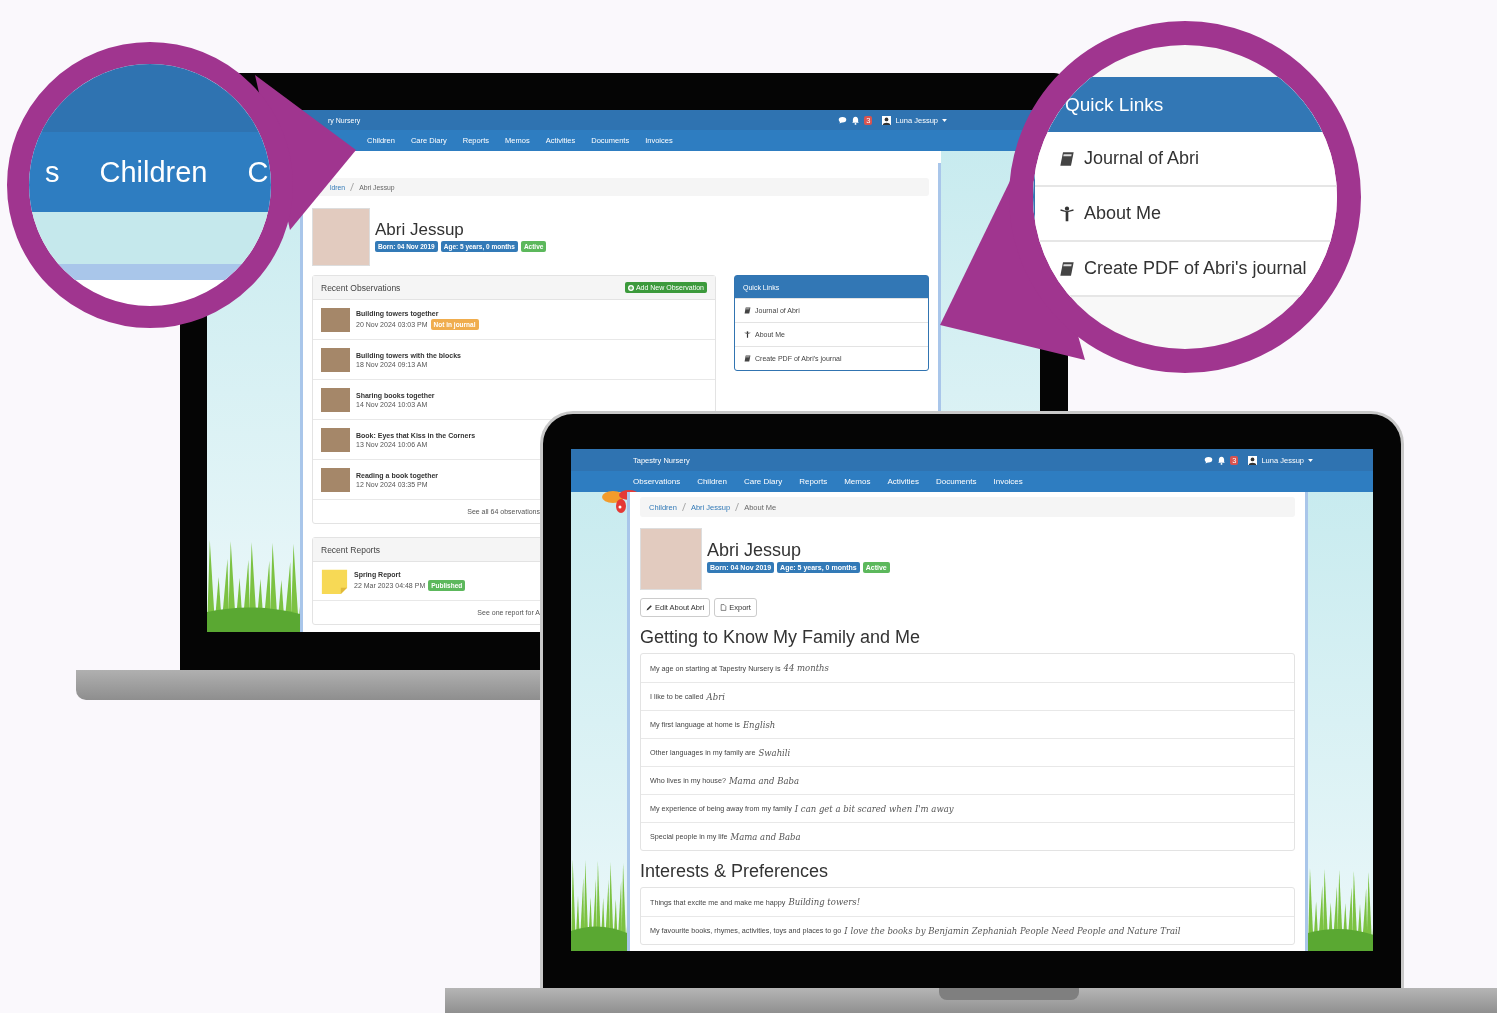  What do you see at coordinates (763, 481) in the screenshot?
I see `nav-link: Care Diary` at bounding box center [763, 481].